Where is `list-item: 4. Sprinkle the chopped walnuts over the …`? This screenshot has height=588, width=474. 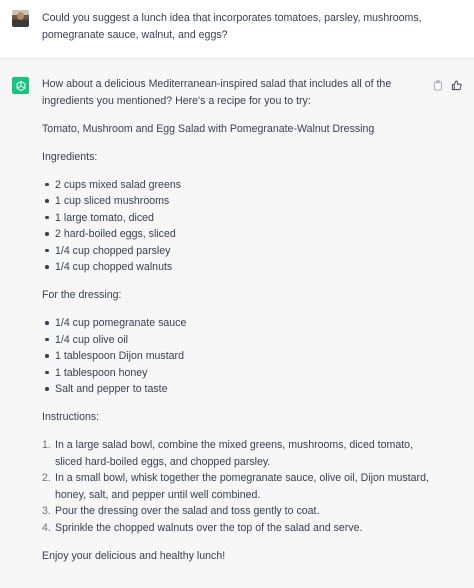
list-item: 4. Sprinkle the chopped walnuts over the … is located at coordinates (237, 528).